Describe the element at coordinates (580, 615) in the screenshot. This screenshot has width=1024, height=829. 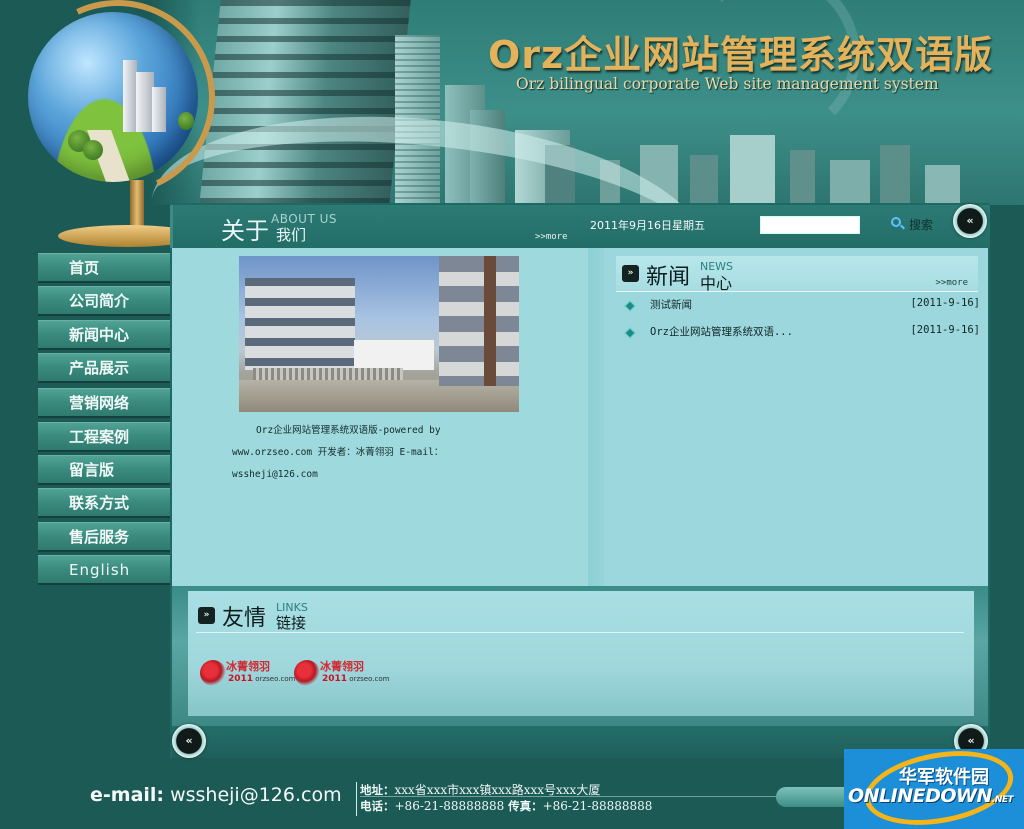
I see `links-heading: » 友情 LINKS 链接` at that location.